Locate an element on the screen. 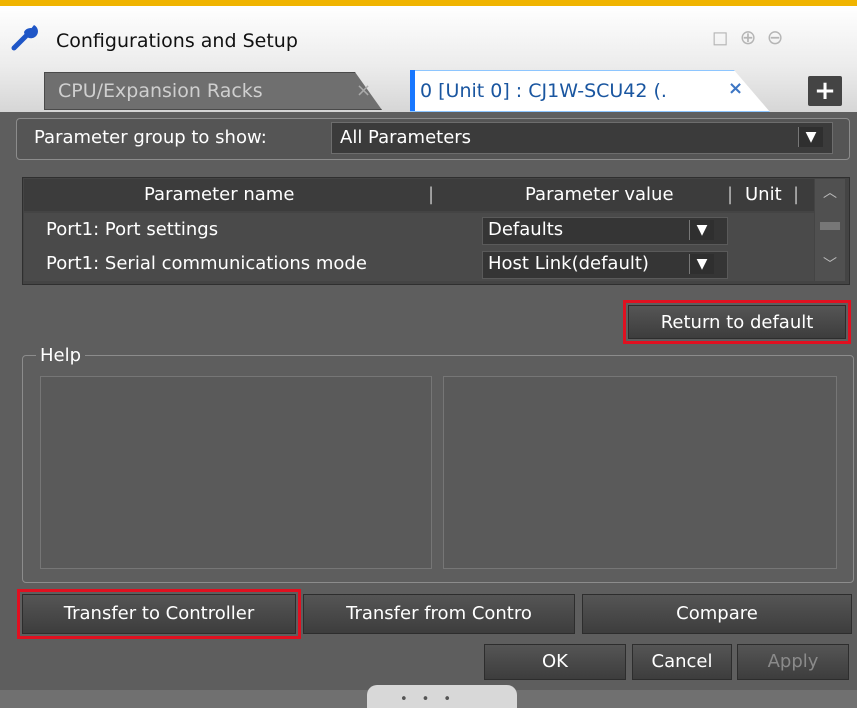 The image size is (857, 708). zoom-out-icon: ⊖ is located at coordinates (775, 37).